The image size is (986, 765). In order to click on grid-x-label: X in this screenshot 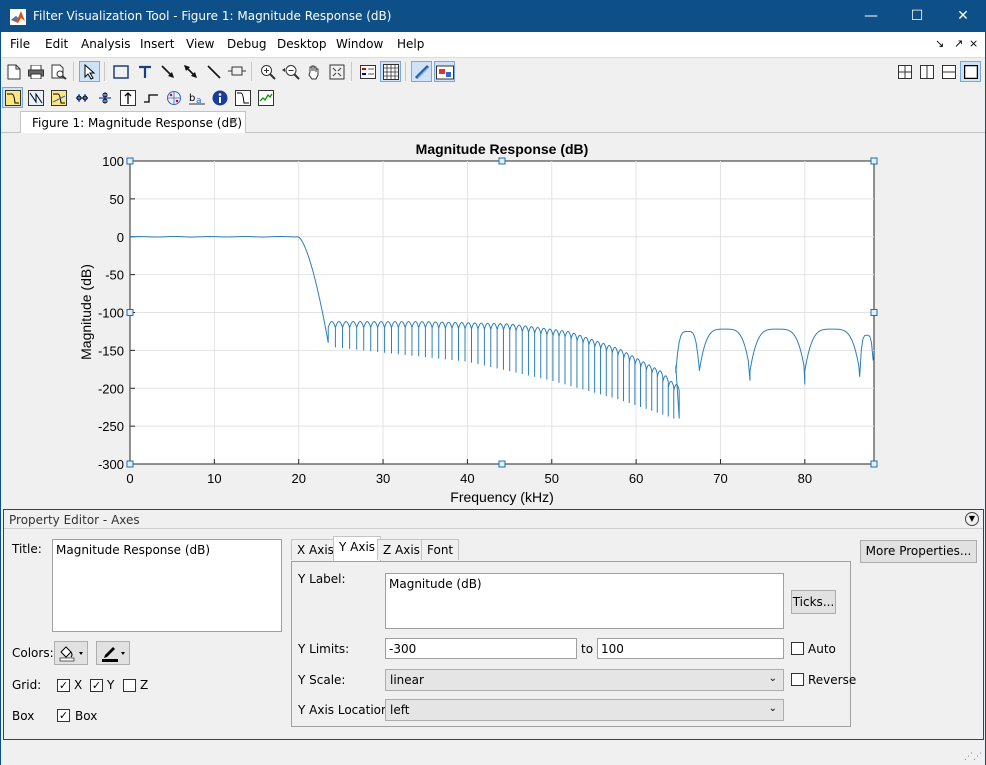, I will do `click(78, 685)`.